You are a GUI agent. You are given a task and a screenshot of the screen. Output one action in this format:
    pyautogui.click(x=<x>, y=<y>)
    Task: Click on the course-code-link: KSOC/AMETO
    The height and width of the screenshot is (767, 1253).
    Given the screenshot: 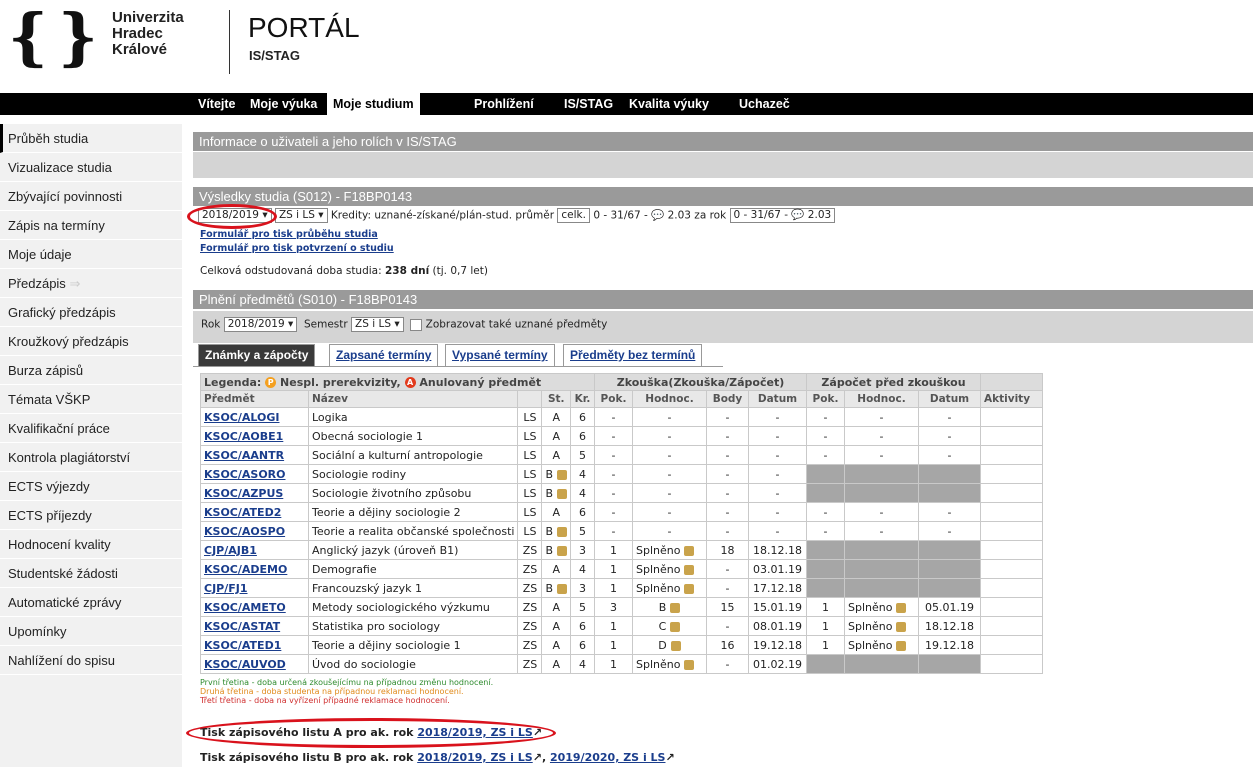 What is the action you would take?
    pyautogui.click(x=254, y=607)
    